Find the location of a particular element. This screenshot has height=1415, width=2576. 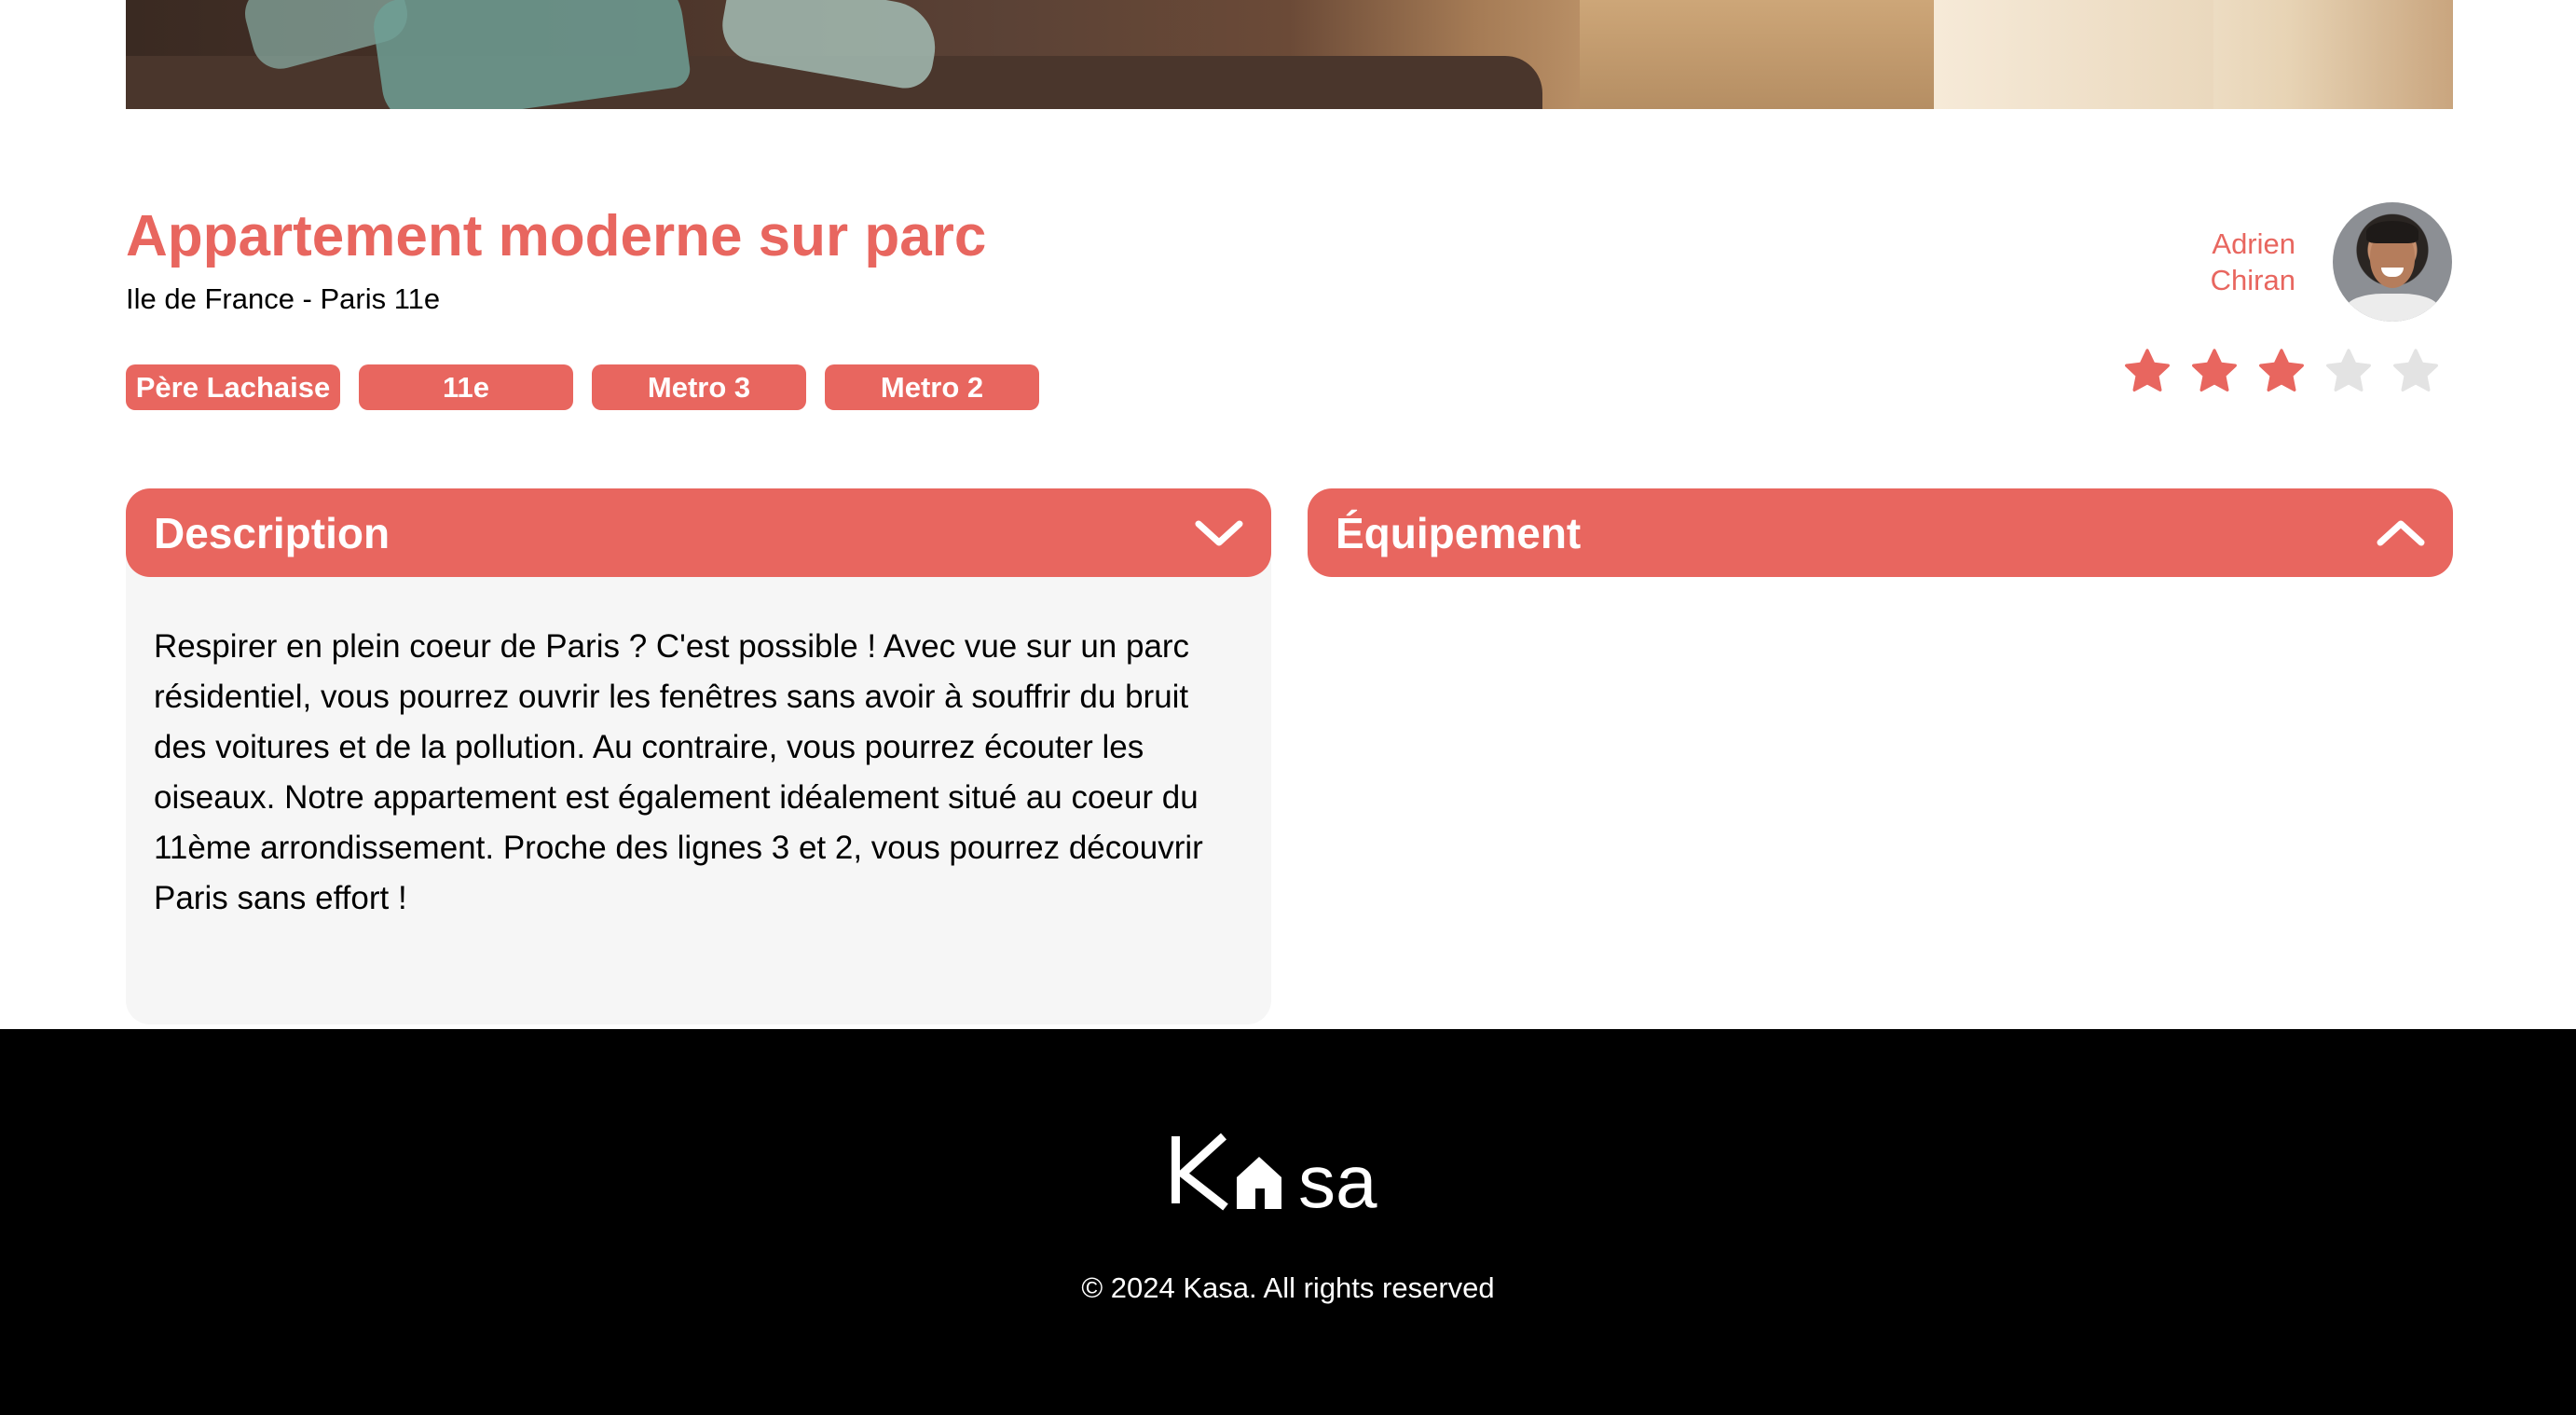

logo-text: sa is located at coordinates (1337, 1175).